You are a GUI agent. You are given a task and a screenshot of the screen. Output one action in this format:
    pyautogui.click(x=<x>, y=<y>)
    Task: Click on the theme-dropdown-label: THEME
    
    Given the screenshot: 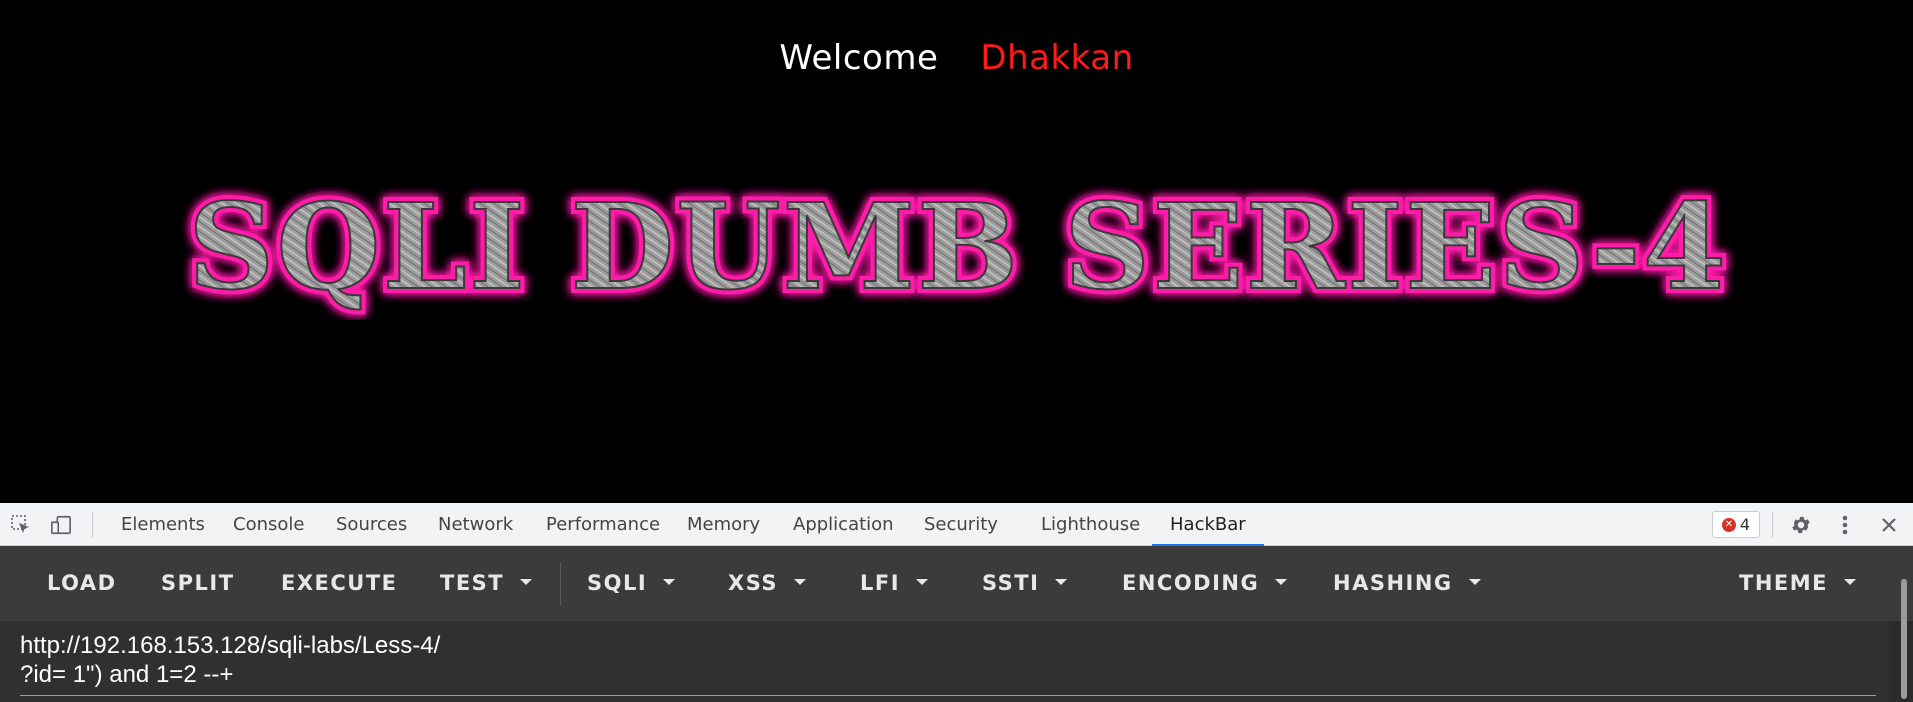 What is the action you would take?
    pyautogui.click(x=1783, y=583)
    